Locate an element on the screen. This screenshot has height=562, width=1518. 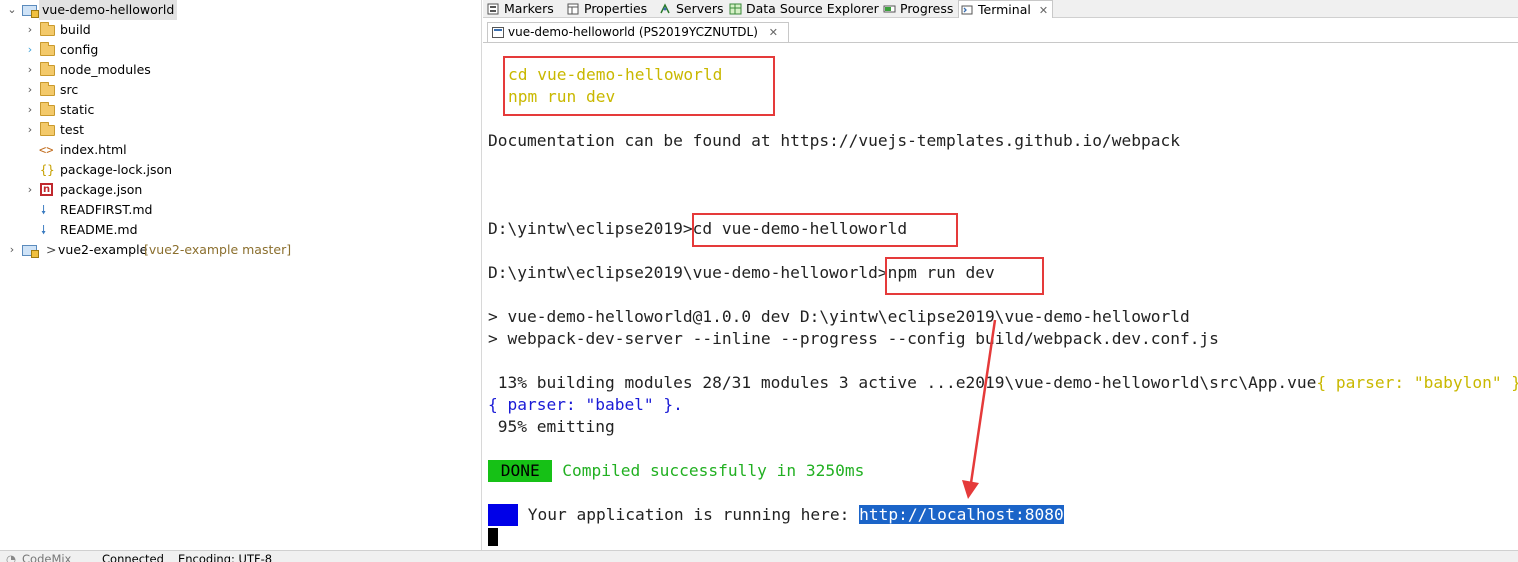
tree-item-vue2-example: › > vue2-example [vue2-example master] is located at coordinates (241, 250).